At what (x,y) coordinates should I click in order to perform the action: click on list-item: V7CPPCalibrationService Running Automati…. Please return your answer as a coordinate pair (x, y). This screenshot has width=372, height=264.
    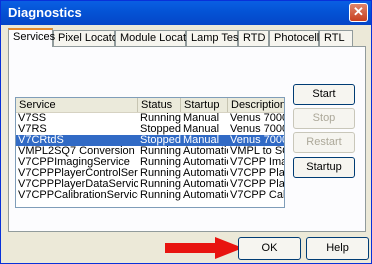
    Looking at the image, I should click on (150, 195).